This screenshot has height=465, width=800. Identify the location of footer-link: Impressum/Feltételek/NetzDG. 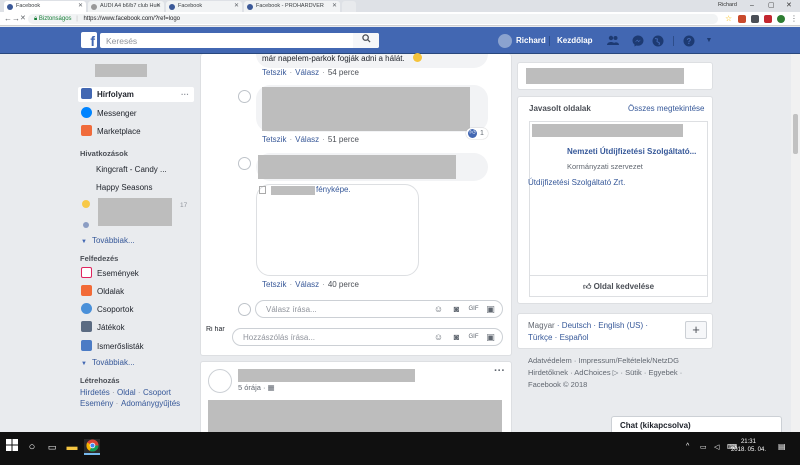
(628, 360).